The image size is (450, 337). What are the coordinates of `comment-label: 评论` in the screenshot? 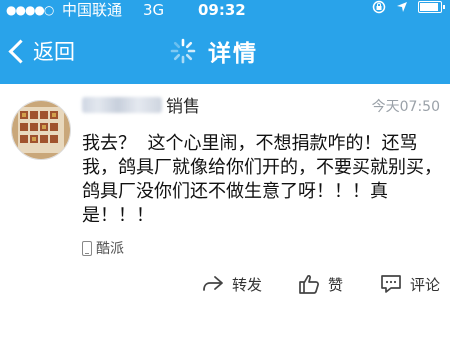 It's located at (425, 284).